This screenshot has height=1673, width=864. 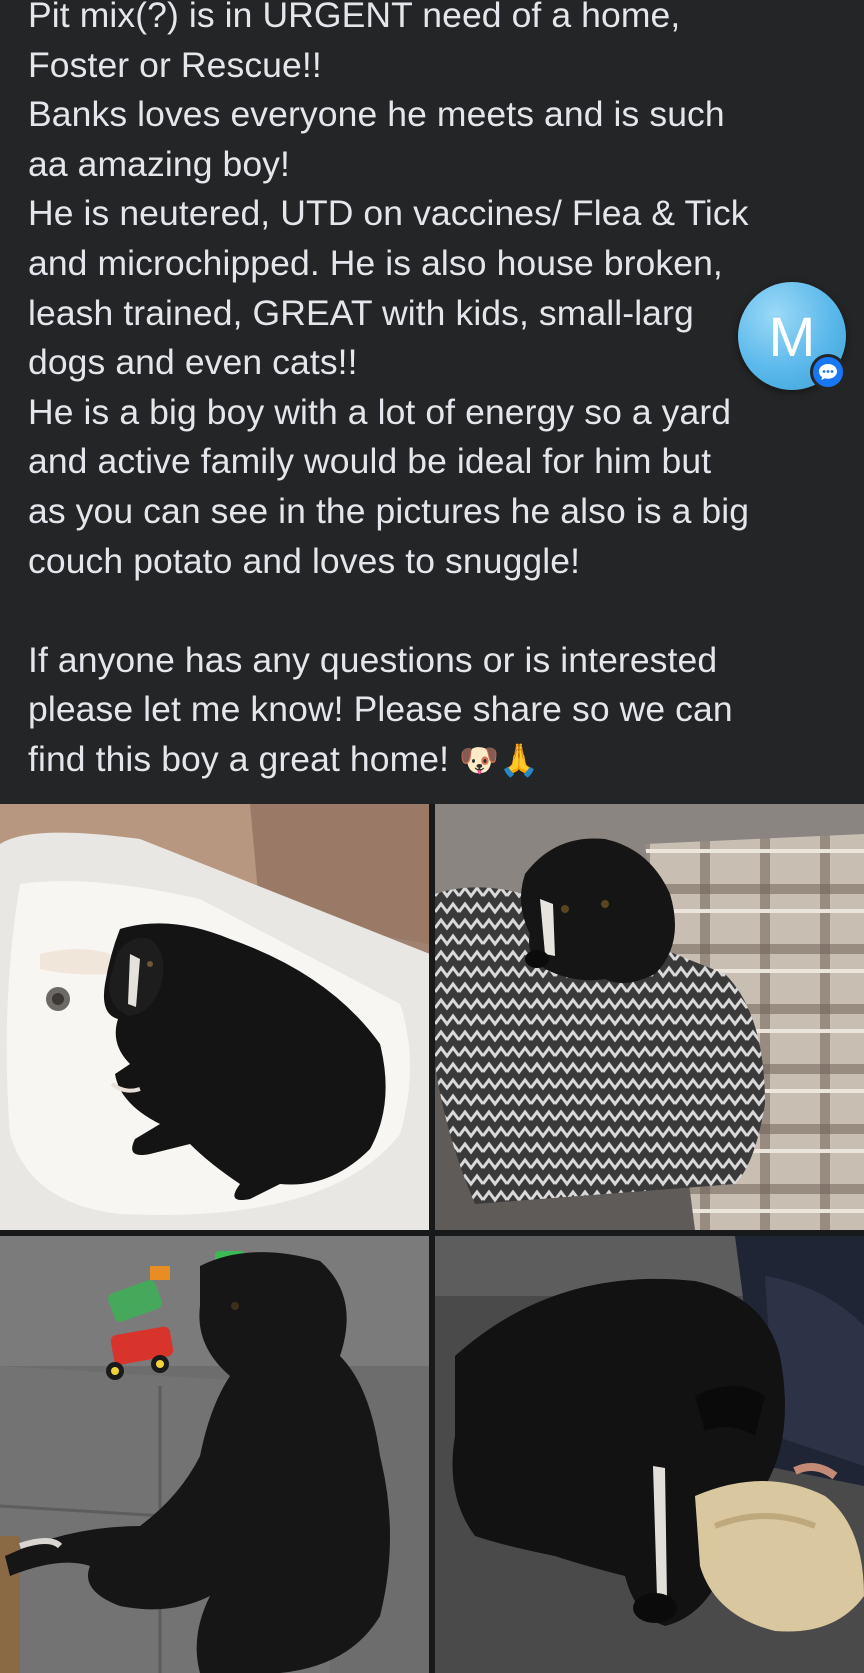 I want to click on post-line: dogs and even cats!!, so click(x=193, y=362).